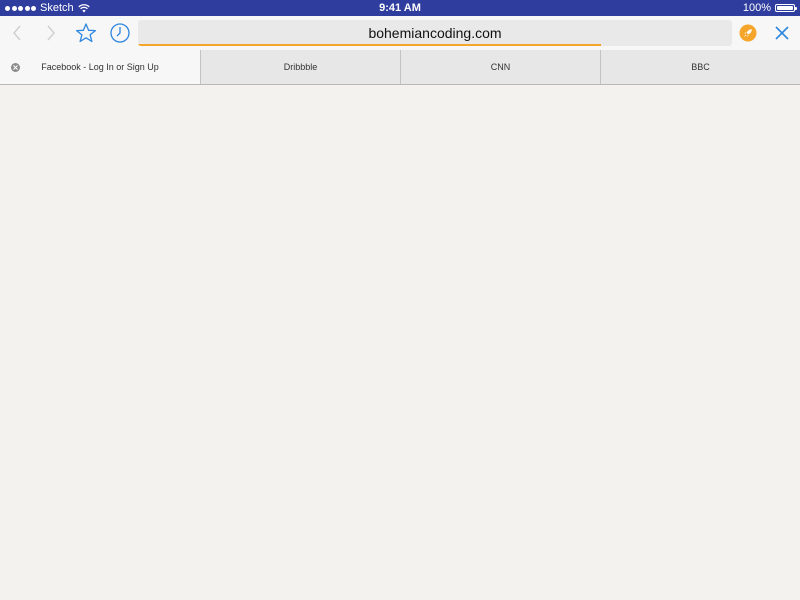 The image size is (800, 600). I want to click on forward-button, so click(51, 33).